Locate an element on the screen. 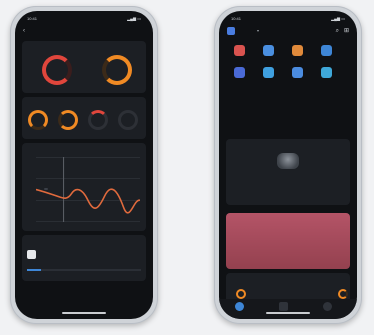  divider is located at coordinates (84, 270).